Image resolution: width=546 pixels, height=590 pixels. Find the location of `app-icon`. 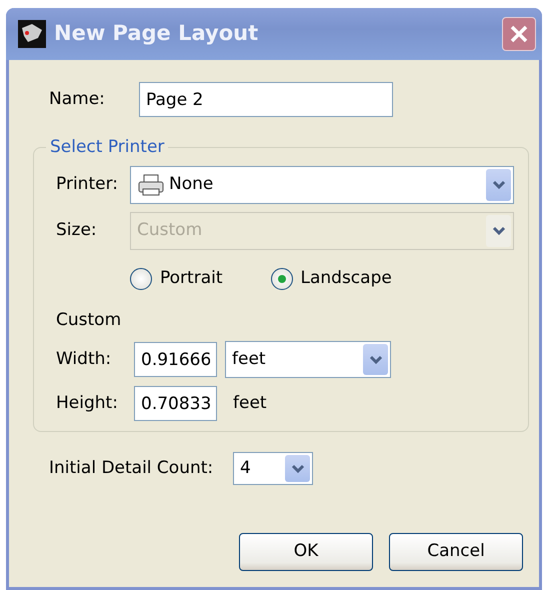

app-icon is located at coordinates (32, 34).